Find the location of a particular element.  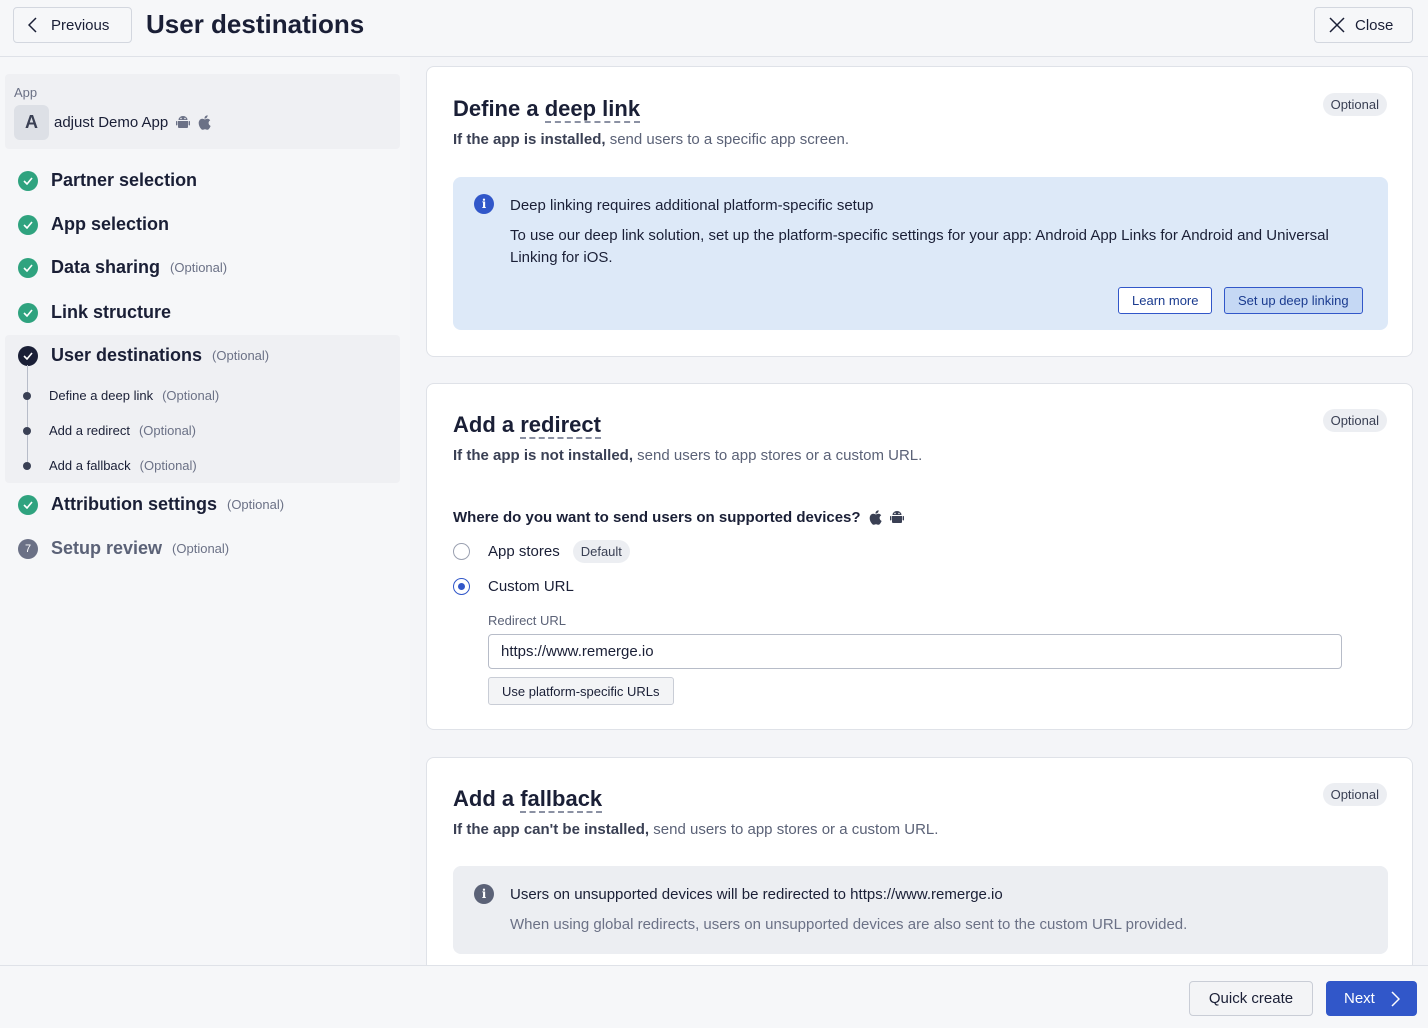

step-title: Partner selection is located at coordinates (124, 180).